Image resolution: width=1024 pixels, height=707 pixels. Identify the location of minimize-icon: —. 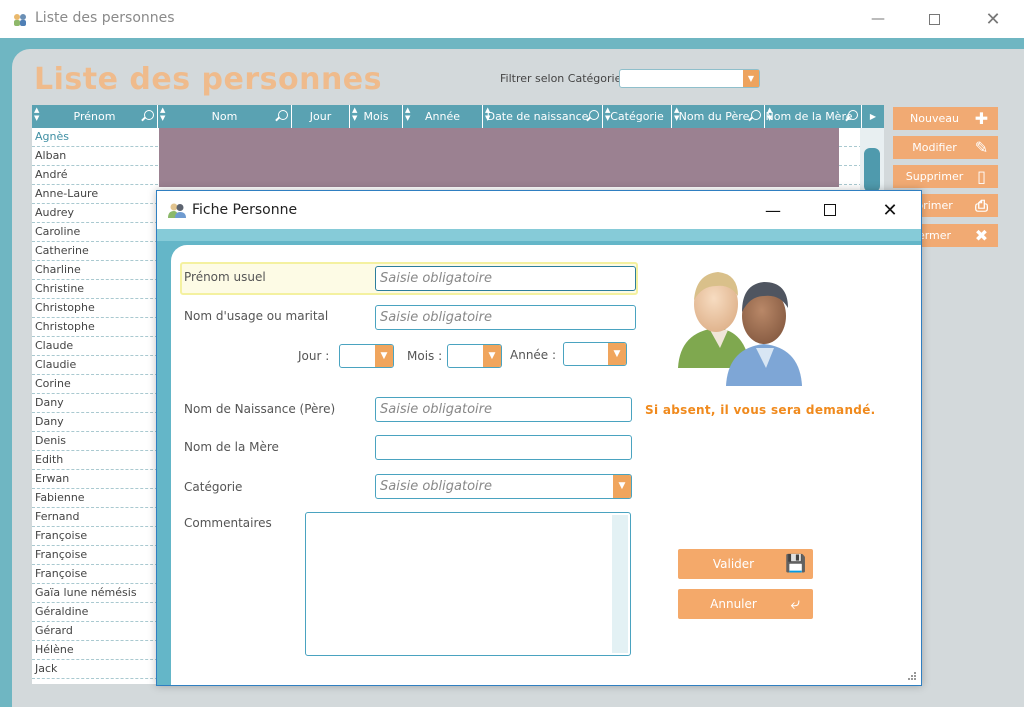
(878, 19).